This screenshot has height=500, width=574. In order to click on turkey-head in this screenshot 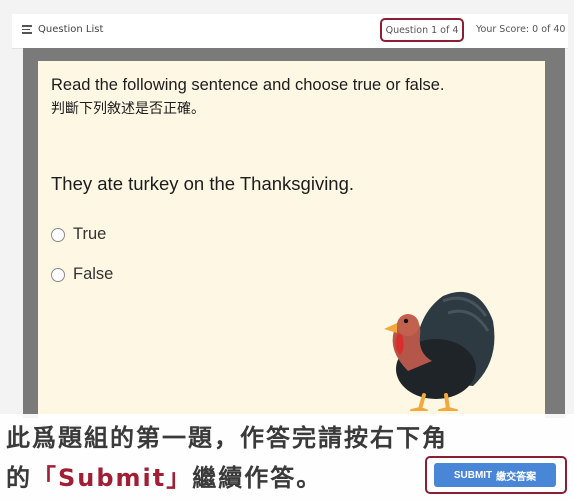, I will do `click(408, 325)`.